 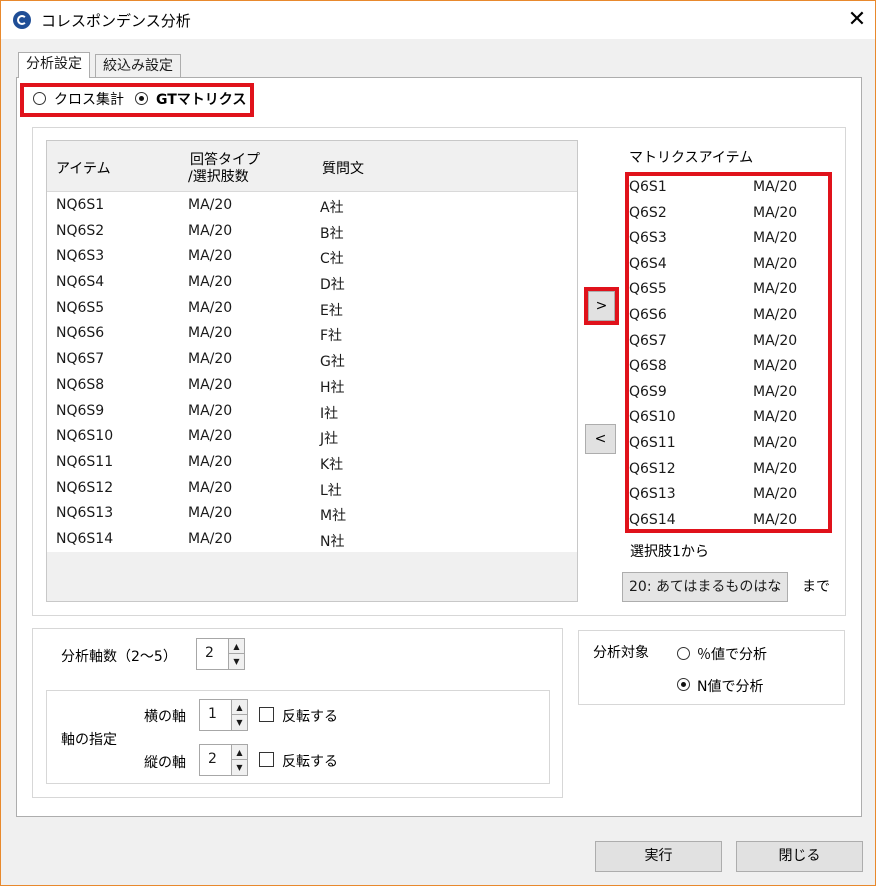 I want to click on matrix-cell-item: Q6S9, so click(x=648, y=391).